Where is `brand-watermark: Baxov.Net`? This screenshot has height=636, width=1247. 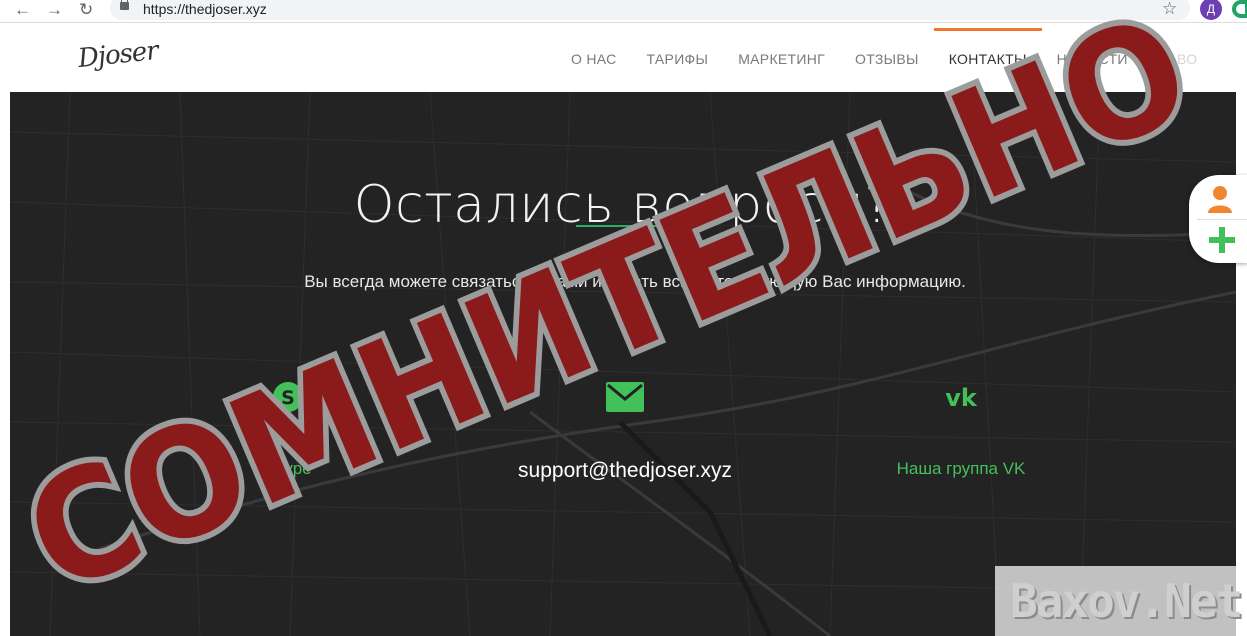 brand-watermark: Baxov.Net is located at coordinates (1126, 601).